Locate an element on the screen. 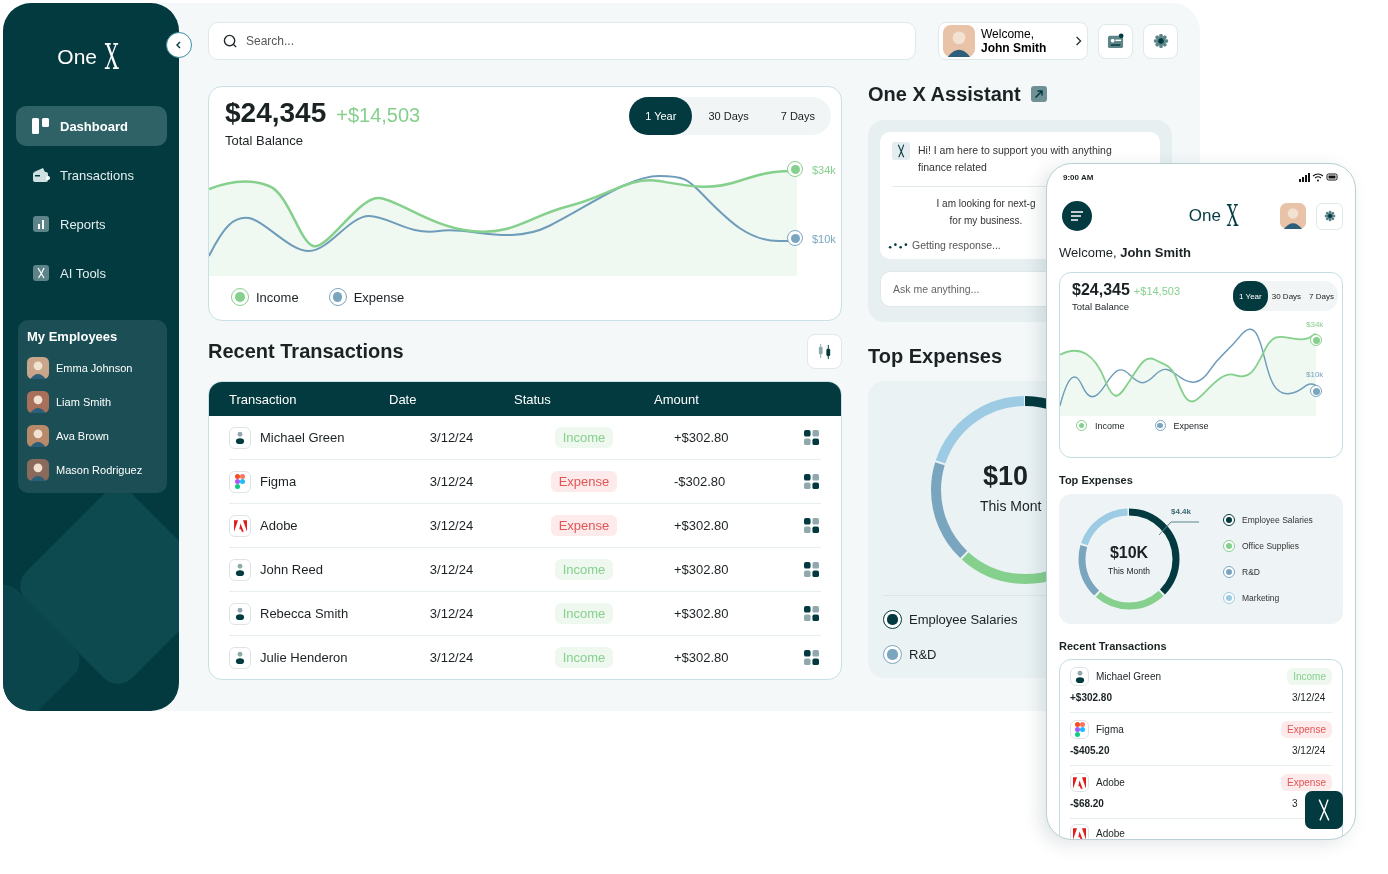 The height and width of the screenshot is (874, 1388). employee-name: Liam Smith is located at coordinates (84, 402).